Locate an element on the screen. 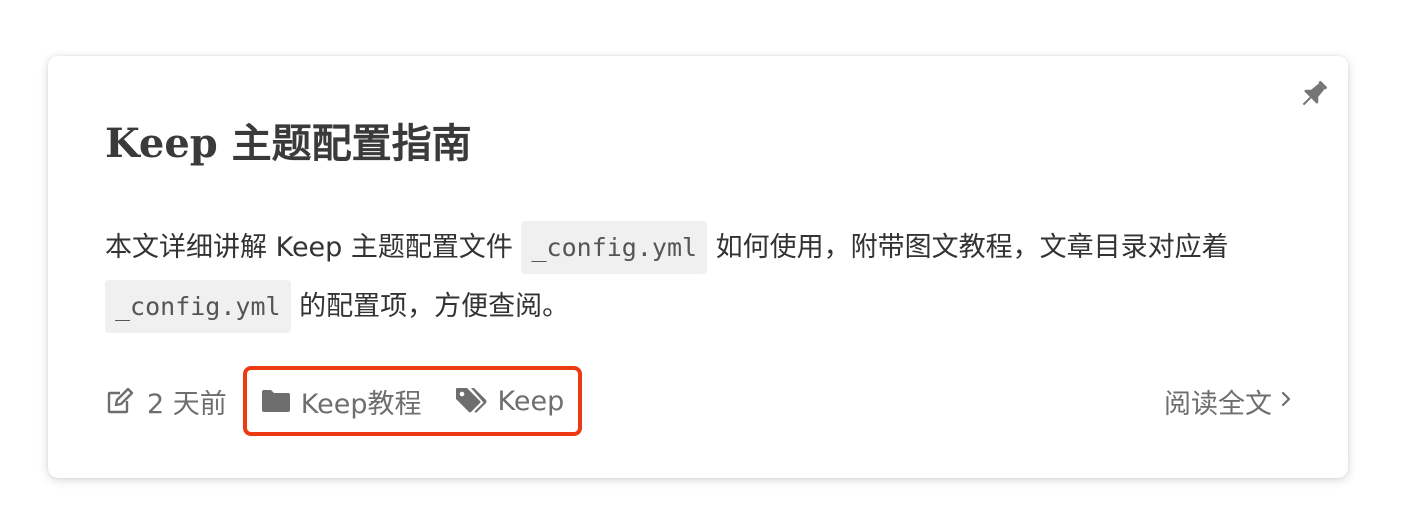 The width and height of the screenshot is (1426, 510). excerpt-text: 如何使用，附带图文教程，文章目录对应着 is located at coordinates (968, 247).